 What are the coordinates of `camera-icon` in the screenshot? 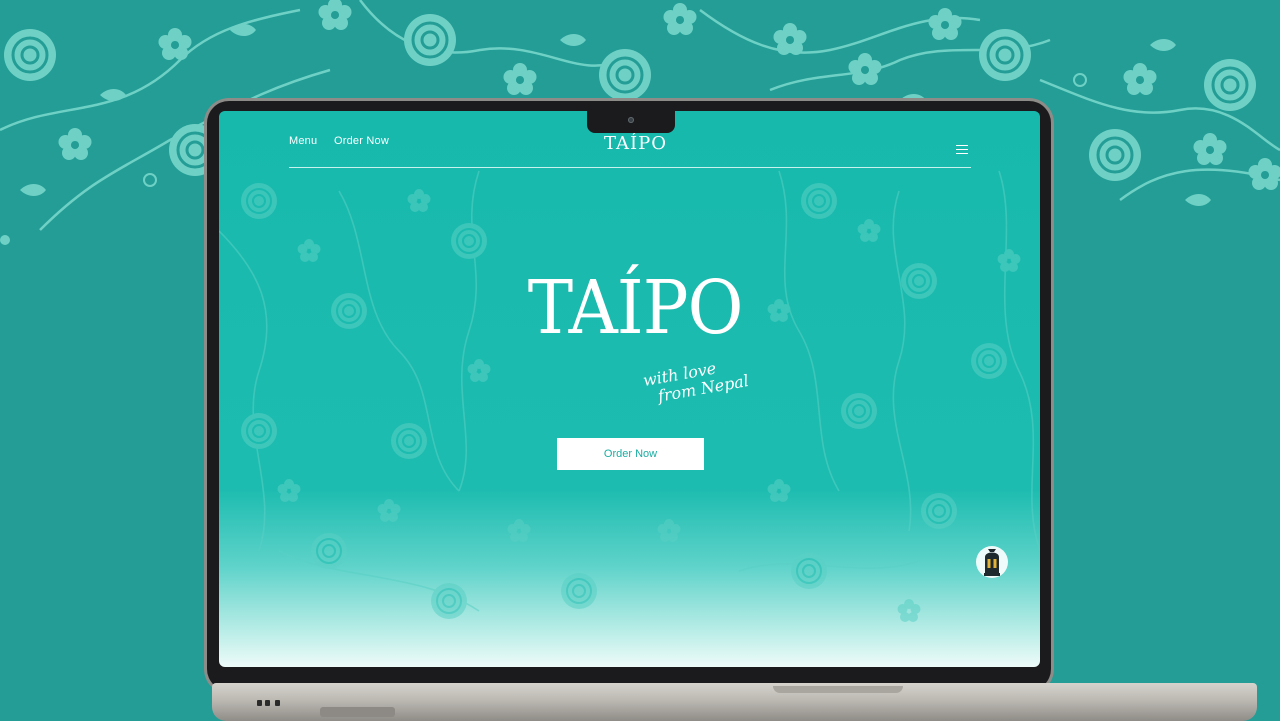 It's located at (631, 120).